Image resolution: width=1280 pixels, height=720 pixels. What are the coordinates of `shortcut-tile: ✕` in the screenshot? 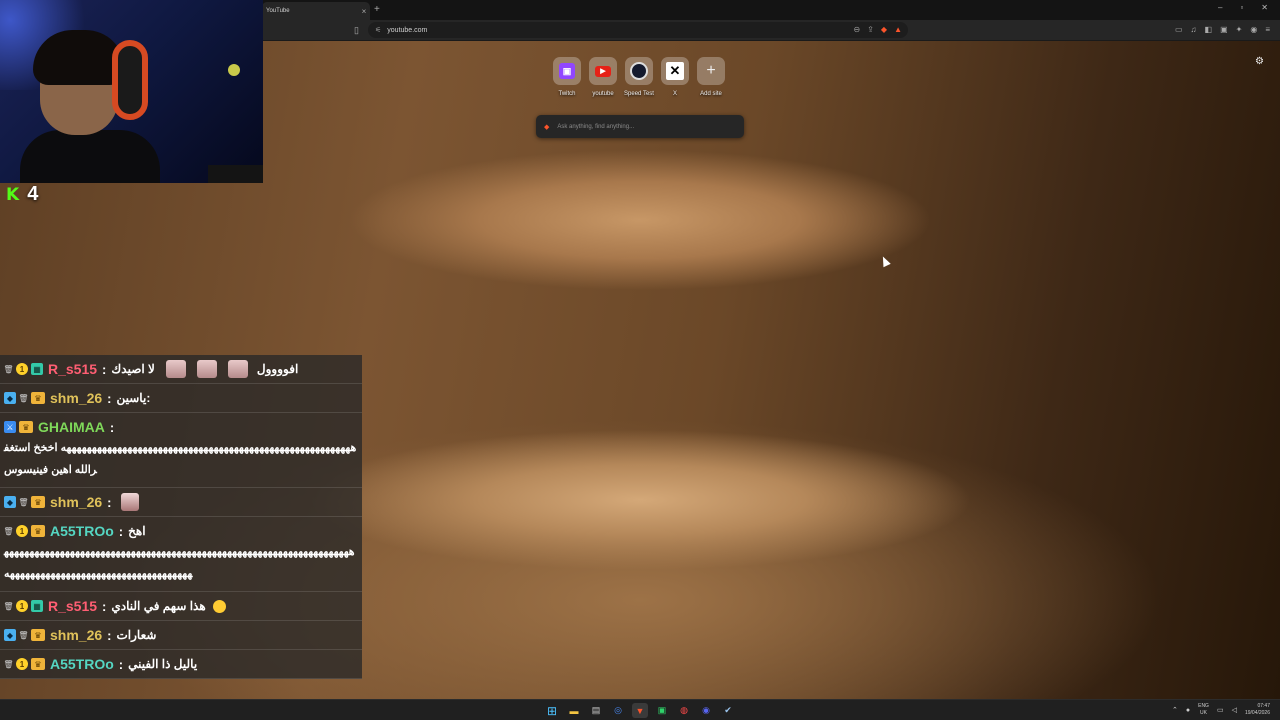 It's located at (675, 71).